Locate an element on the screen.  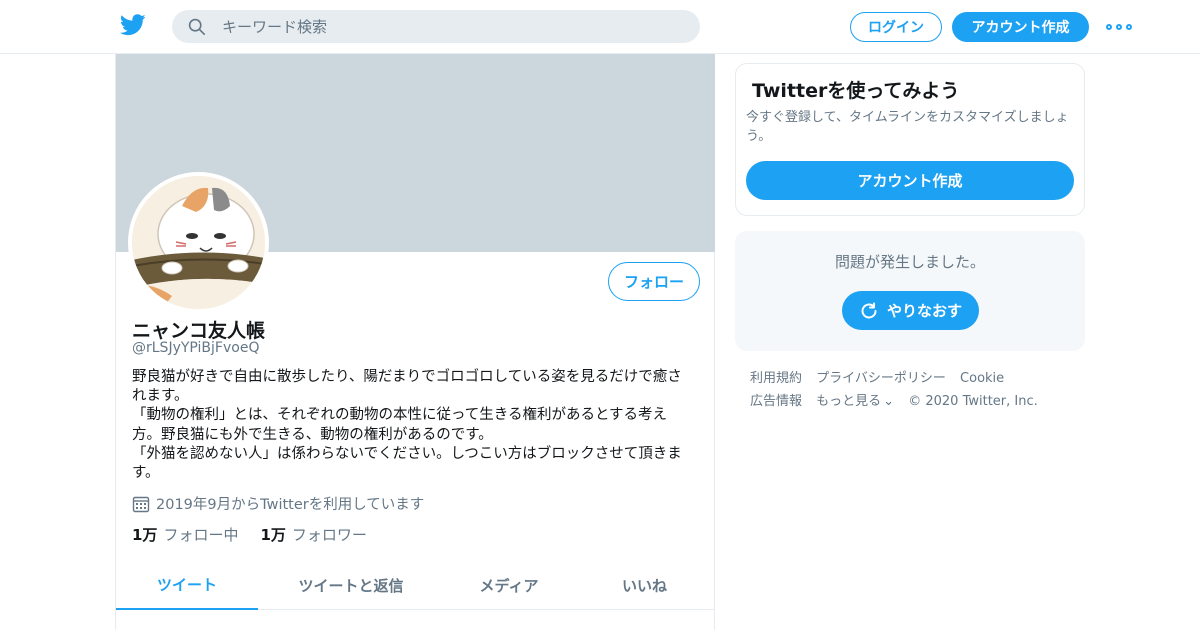
cat-avatar-image is located at coordinates (198, 242).